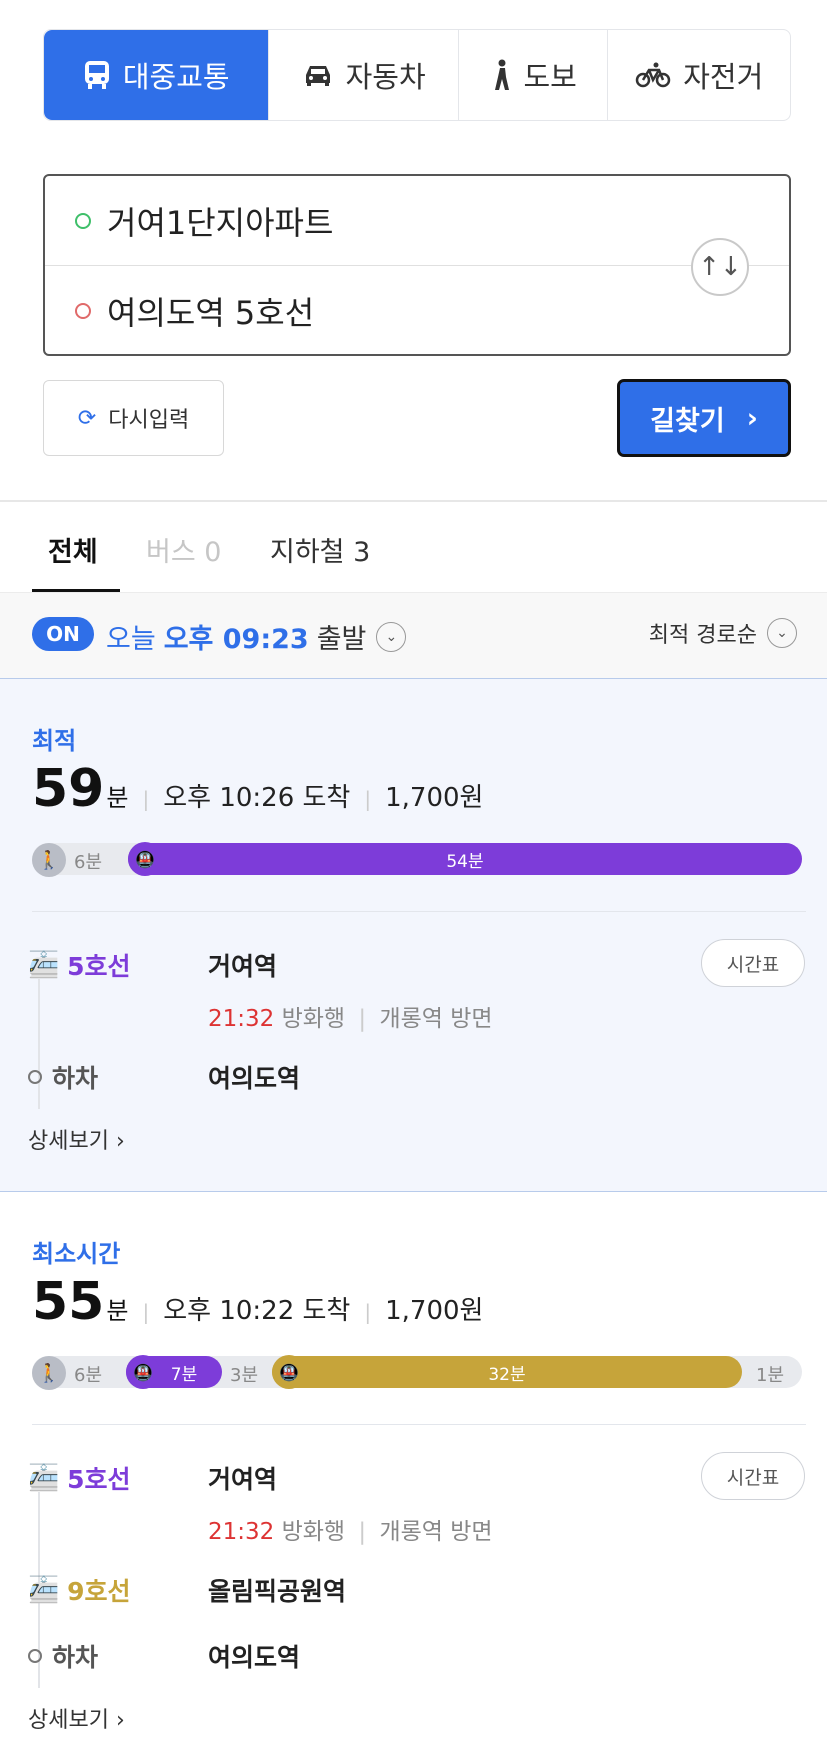 This screenshot has height=1764, width=827. I want to click on transport-mode-tabs: 대중교통 자동차 도보 자전거, so click(417, 75).